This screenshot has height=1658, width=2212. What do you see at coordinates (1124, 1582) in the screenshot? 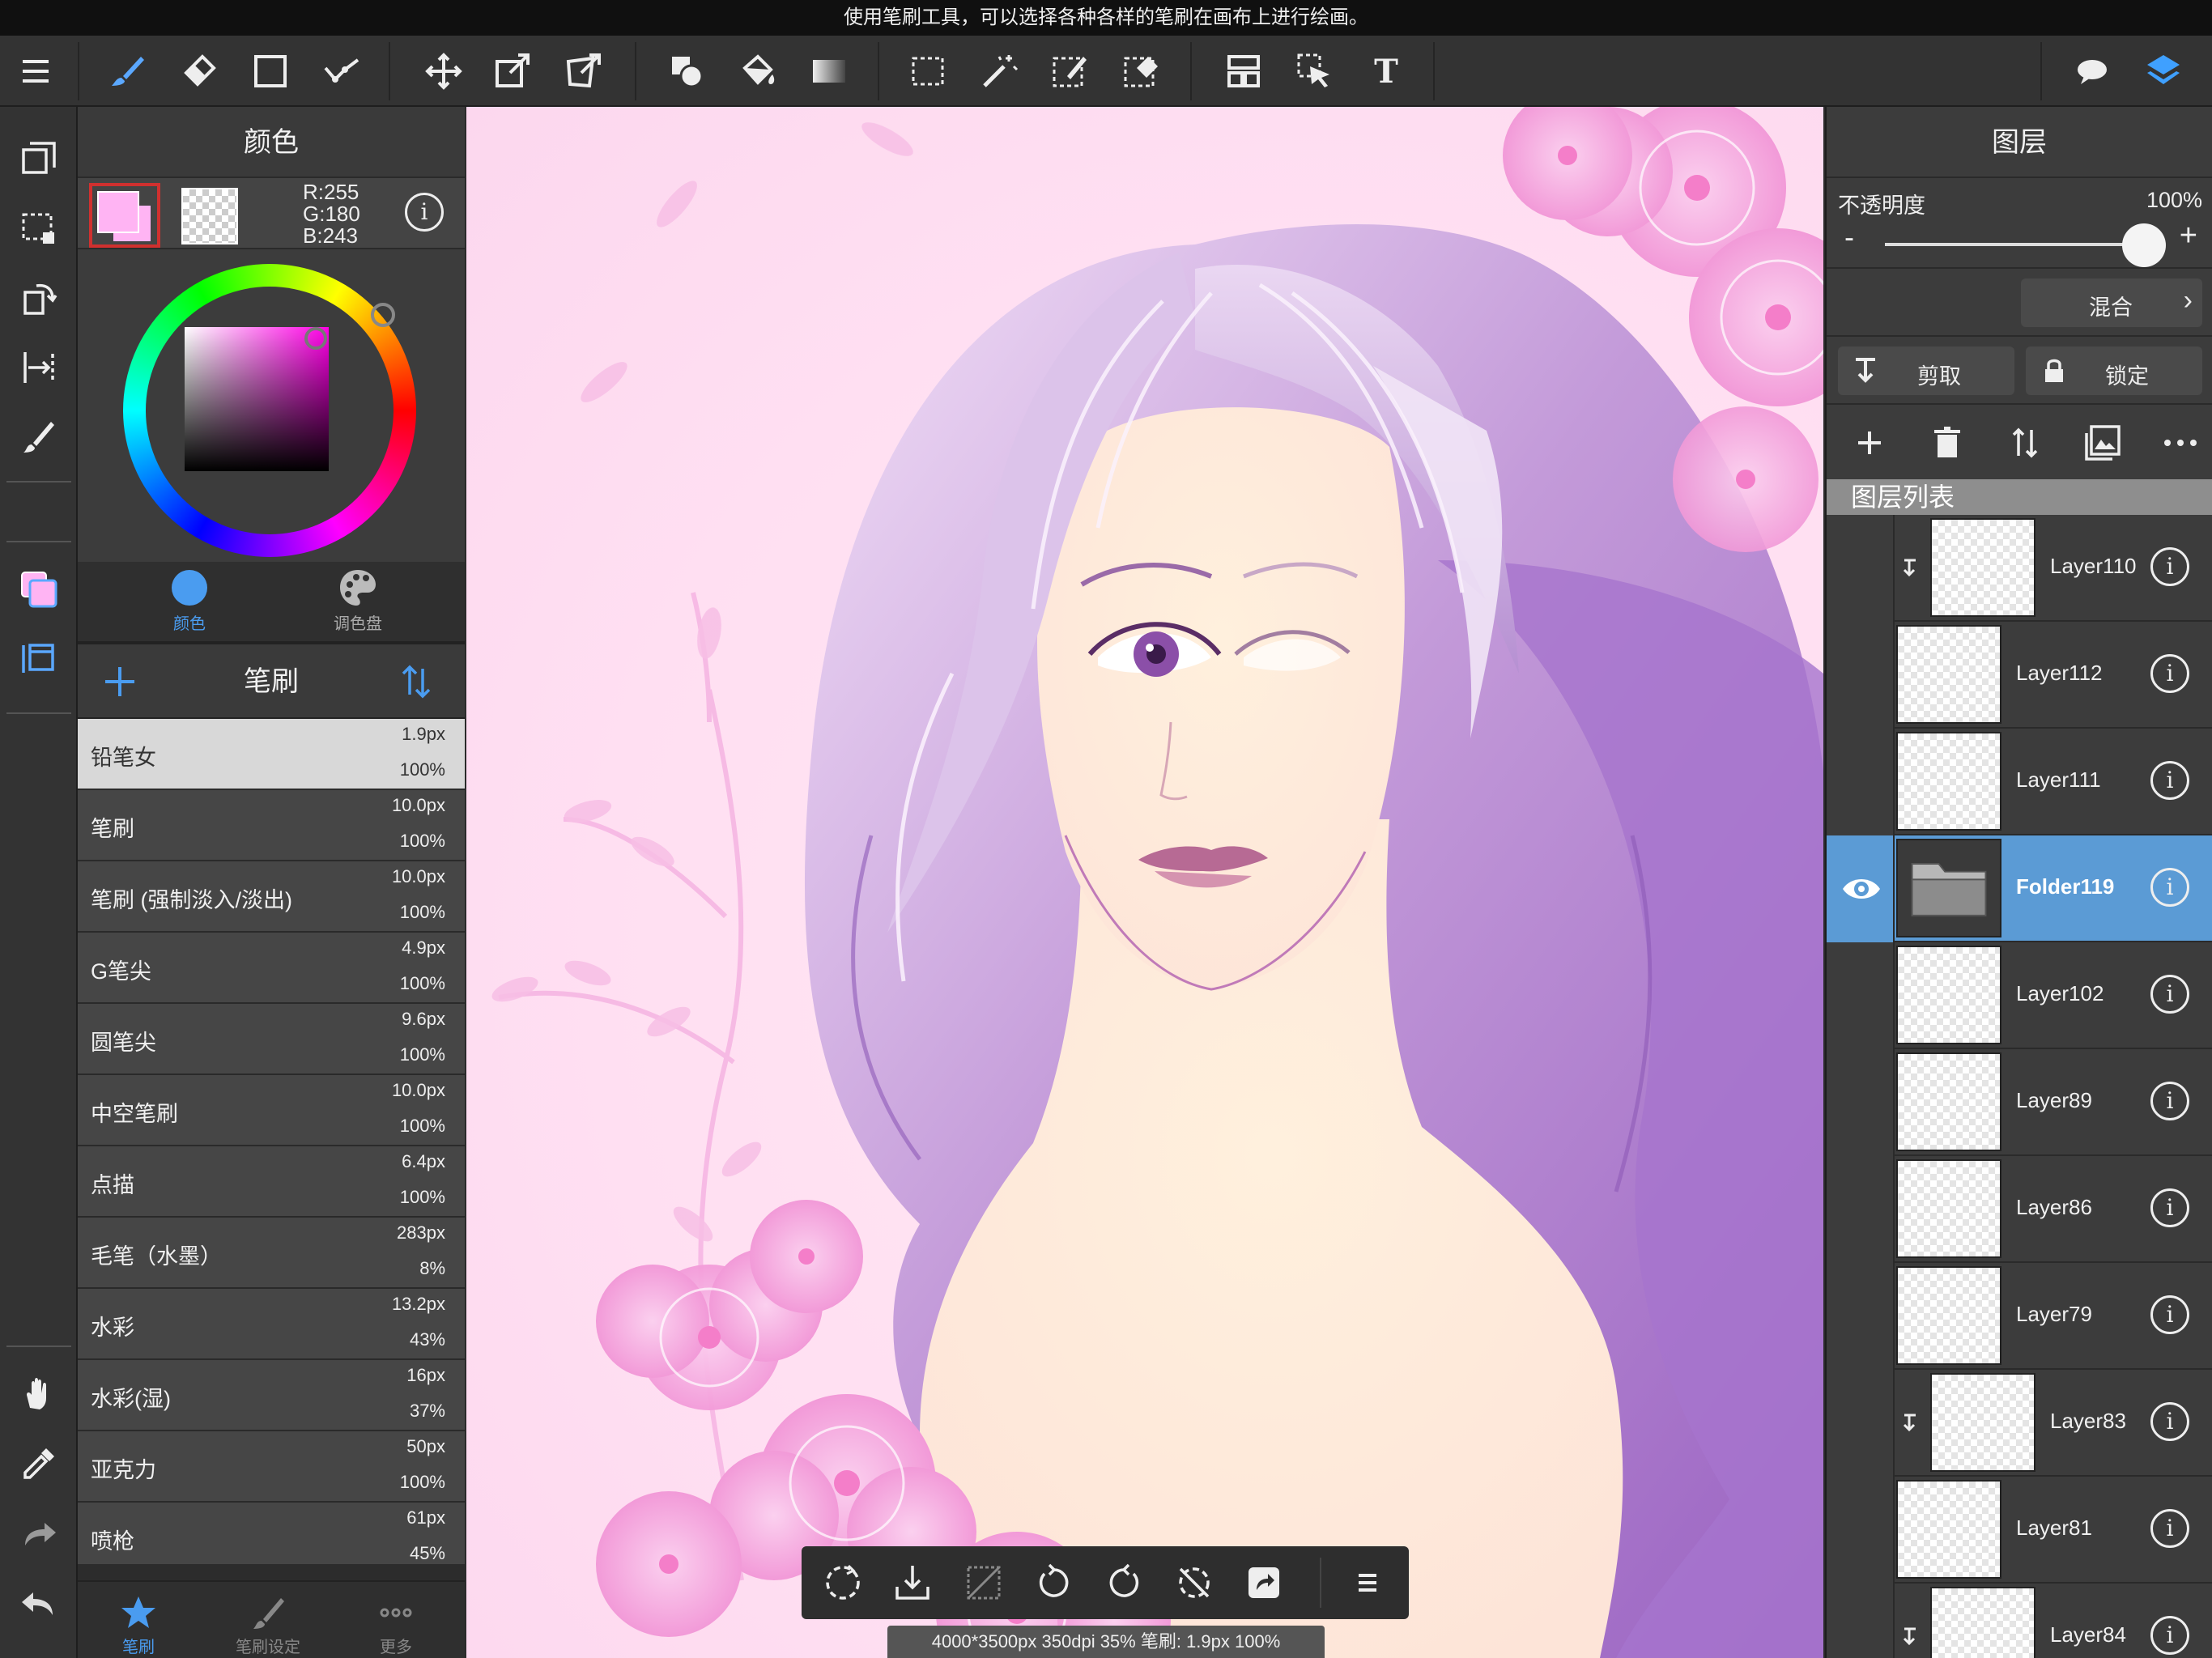
I see `redo-quick-icon` at bounding box center [1124, 1582].